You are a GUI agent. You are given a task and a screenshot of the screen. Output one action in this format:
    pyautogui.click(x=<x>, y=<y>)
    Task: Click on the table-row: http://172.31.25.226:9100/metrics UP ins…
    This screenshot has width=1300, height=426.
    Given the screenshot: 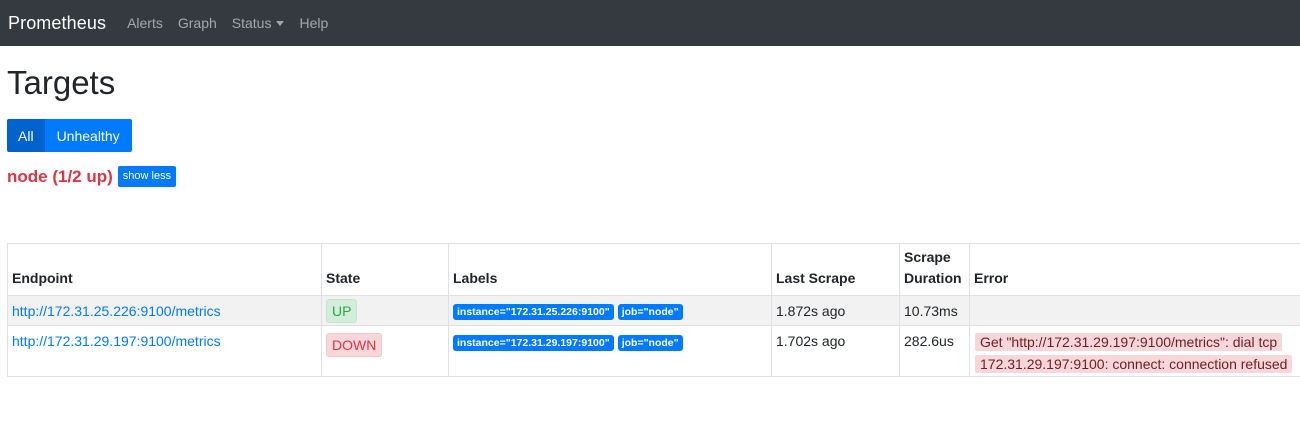 What is the action you would take?
    pyautogui.click(x=653, y=310)
    